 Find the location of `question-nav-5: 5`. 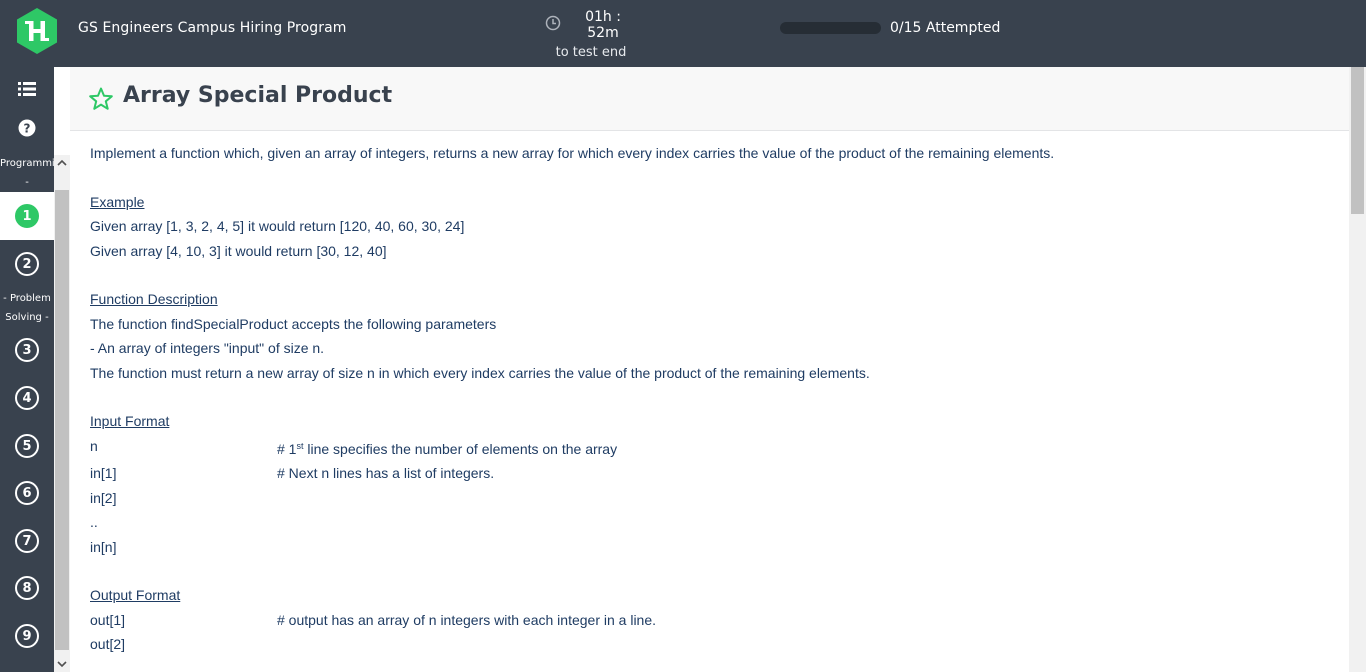

question-nav-5: 5 is located at coordinates (27, 446).